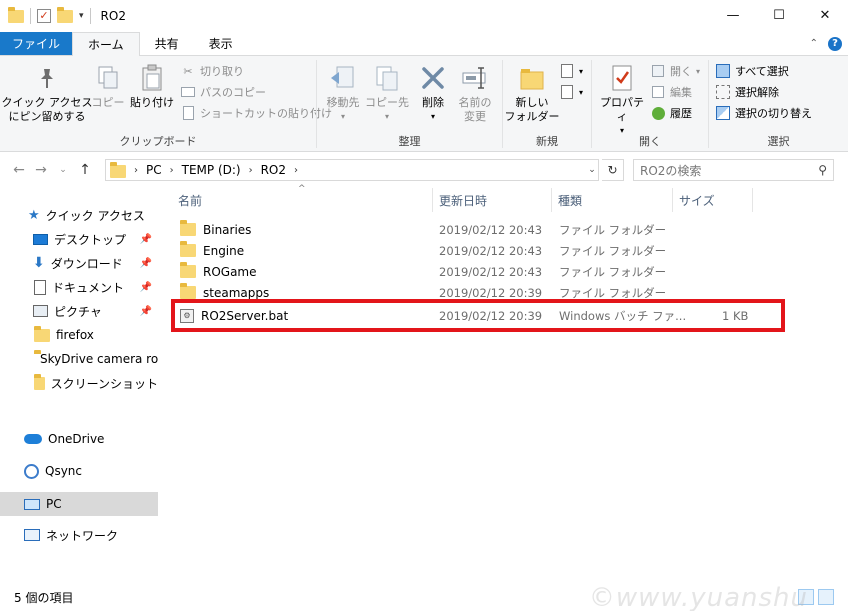 The width and height of the screenshot is (848, 611). Describe the element at coordinates (622, 78) in the screenshot. I see `properties-icon` at that location.